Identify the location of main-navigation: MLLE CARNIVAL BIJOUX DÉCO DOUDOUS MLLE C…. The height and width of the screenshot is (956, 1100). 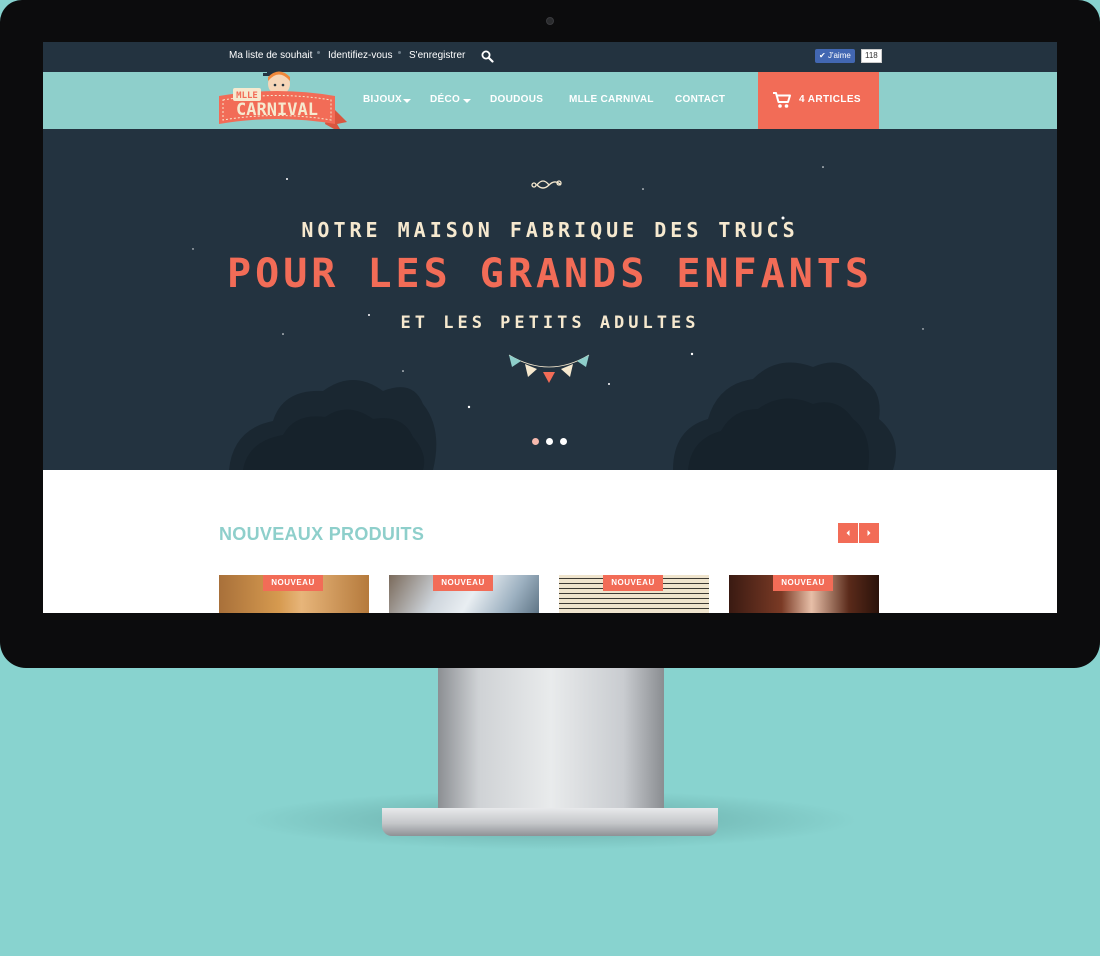
(550, 100).